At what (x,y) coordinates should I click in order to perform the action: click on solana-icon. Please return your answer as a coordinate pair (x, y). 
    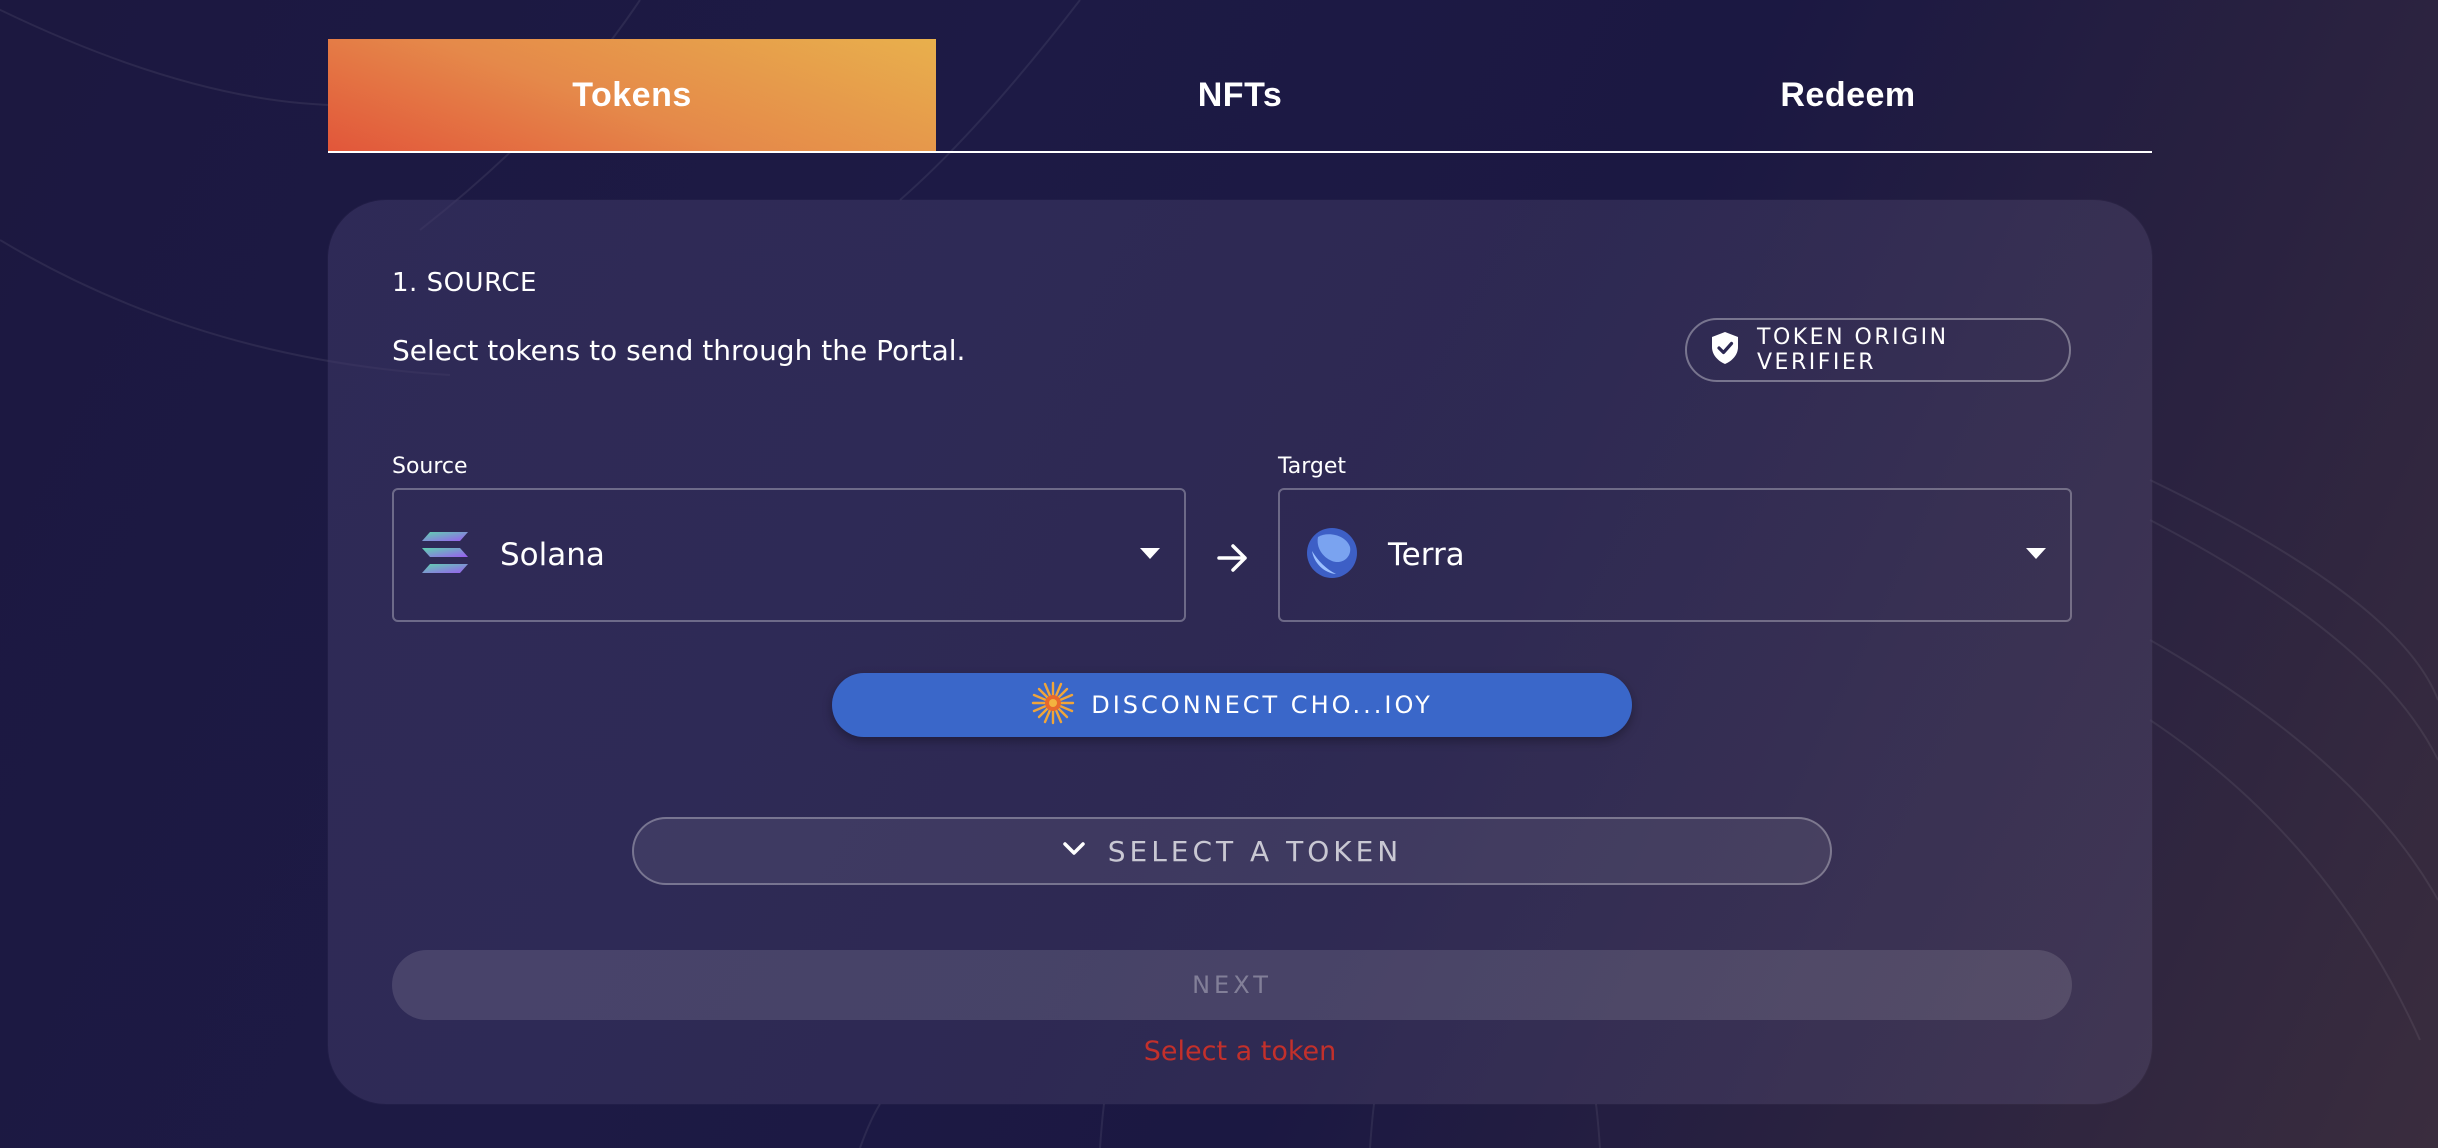
    Looking at the image, I should click on (445, 555).